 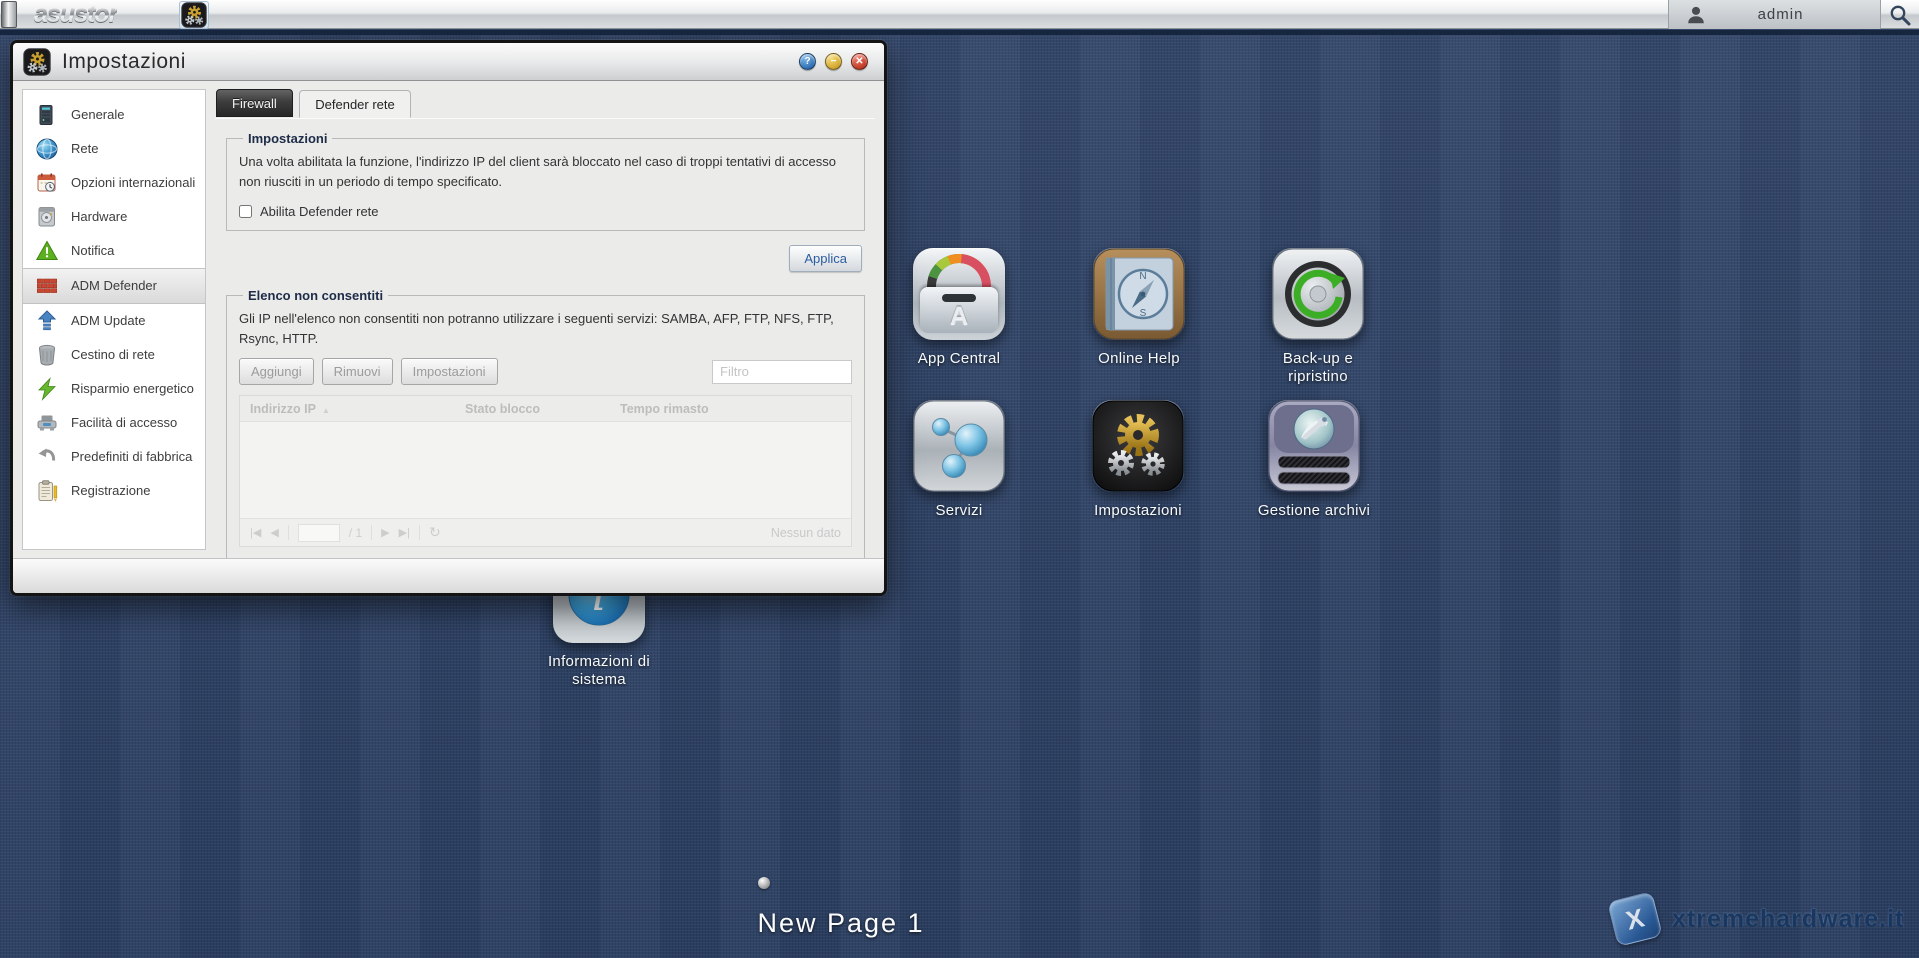 I want to click on empty-status-label: Nessun dato, so click(x=805, y=532).